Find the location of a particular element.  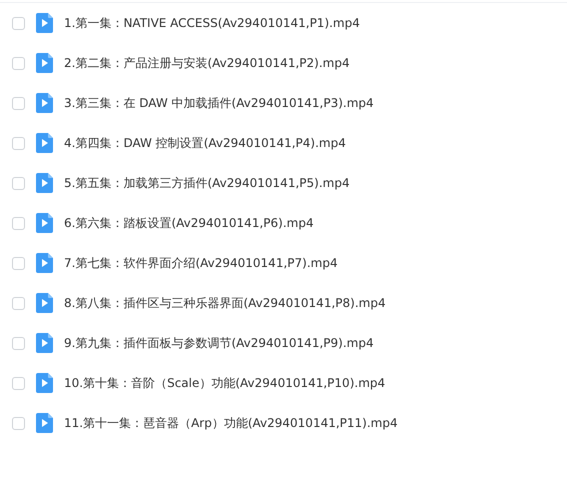

file-name: 7.第七集：软件界面介绍(Av294010141,P7).mp4 is located at coordinates (201, 263).